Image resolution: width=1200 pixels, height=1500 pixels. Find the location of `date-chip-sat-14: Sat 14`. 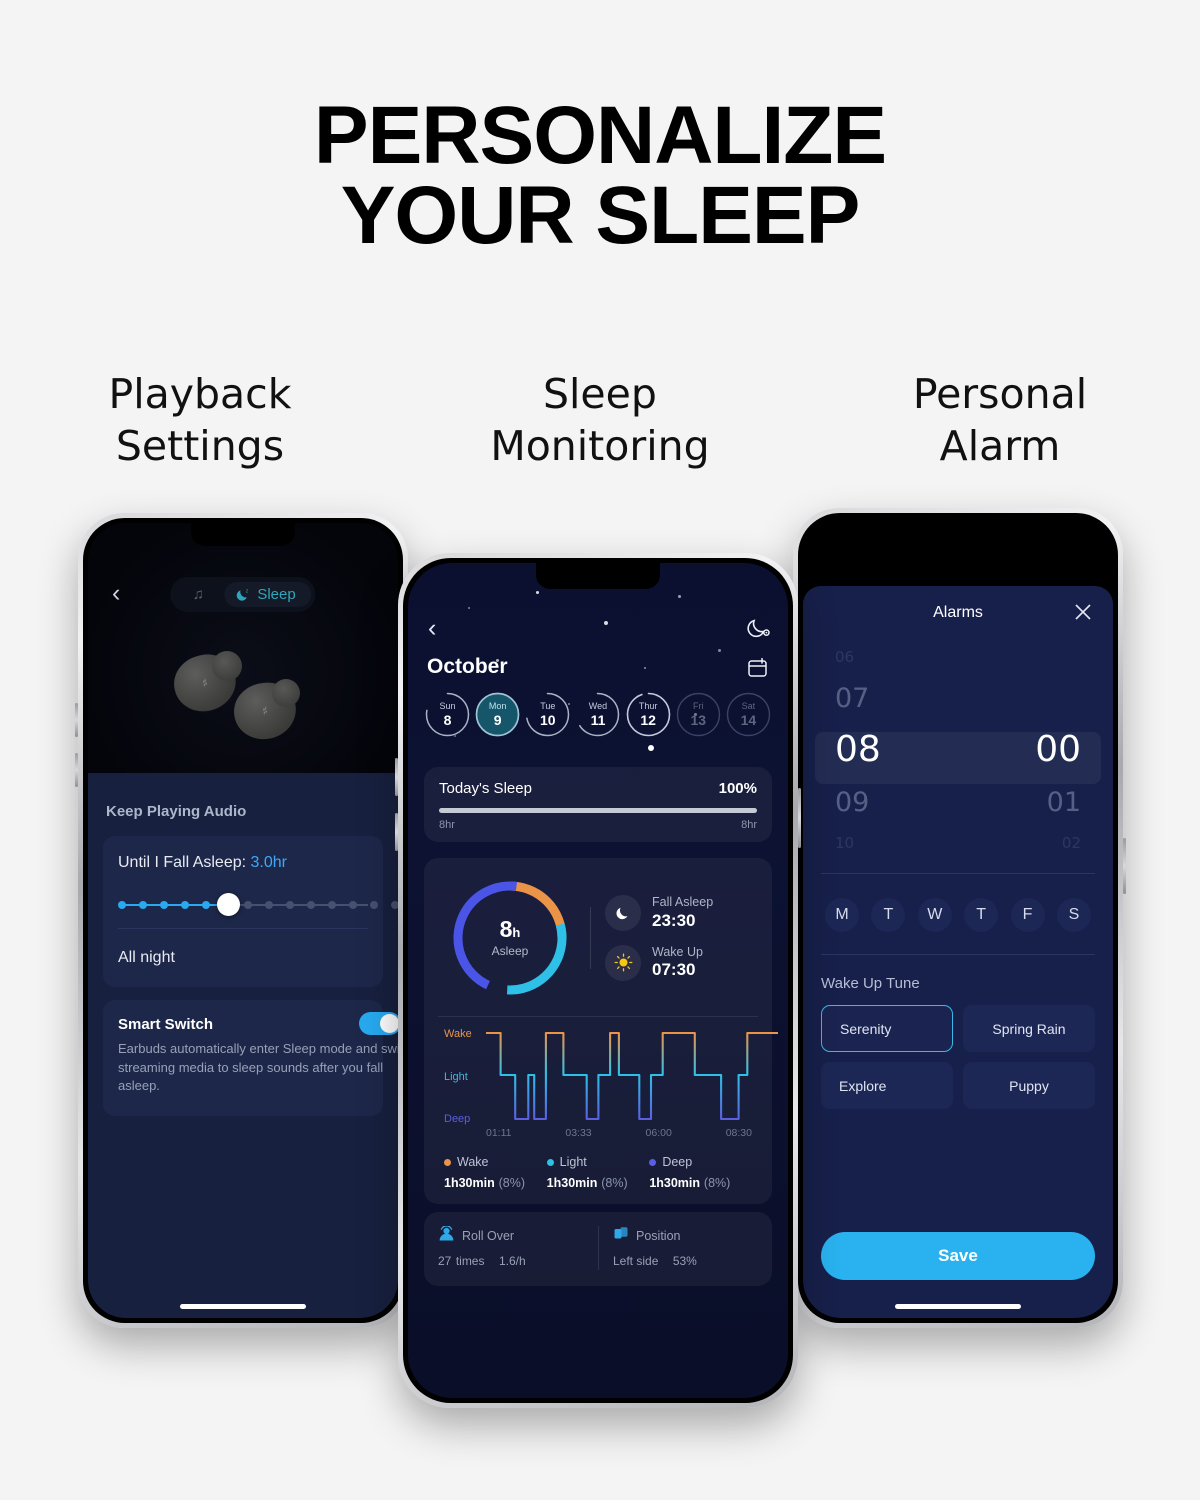

date-chip-sat-14: Sat 14 is located at coordinates (748, 714).